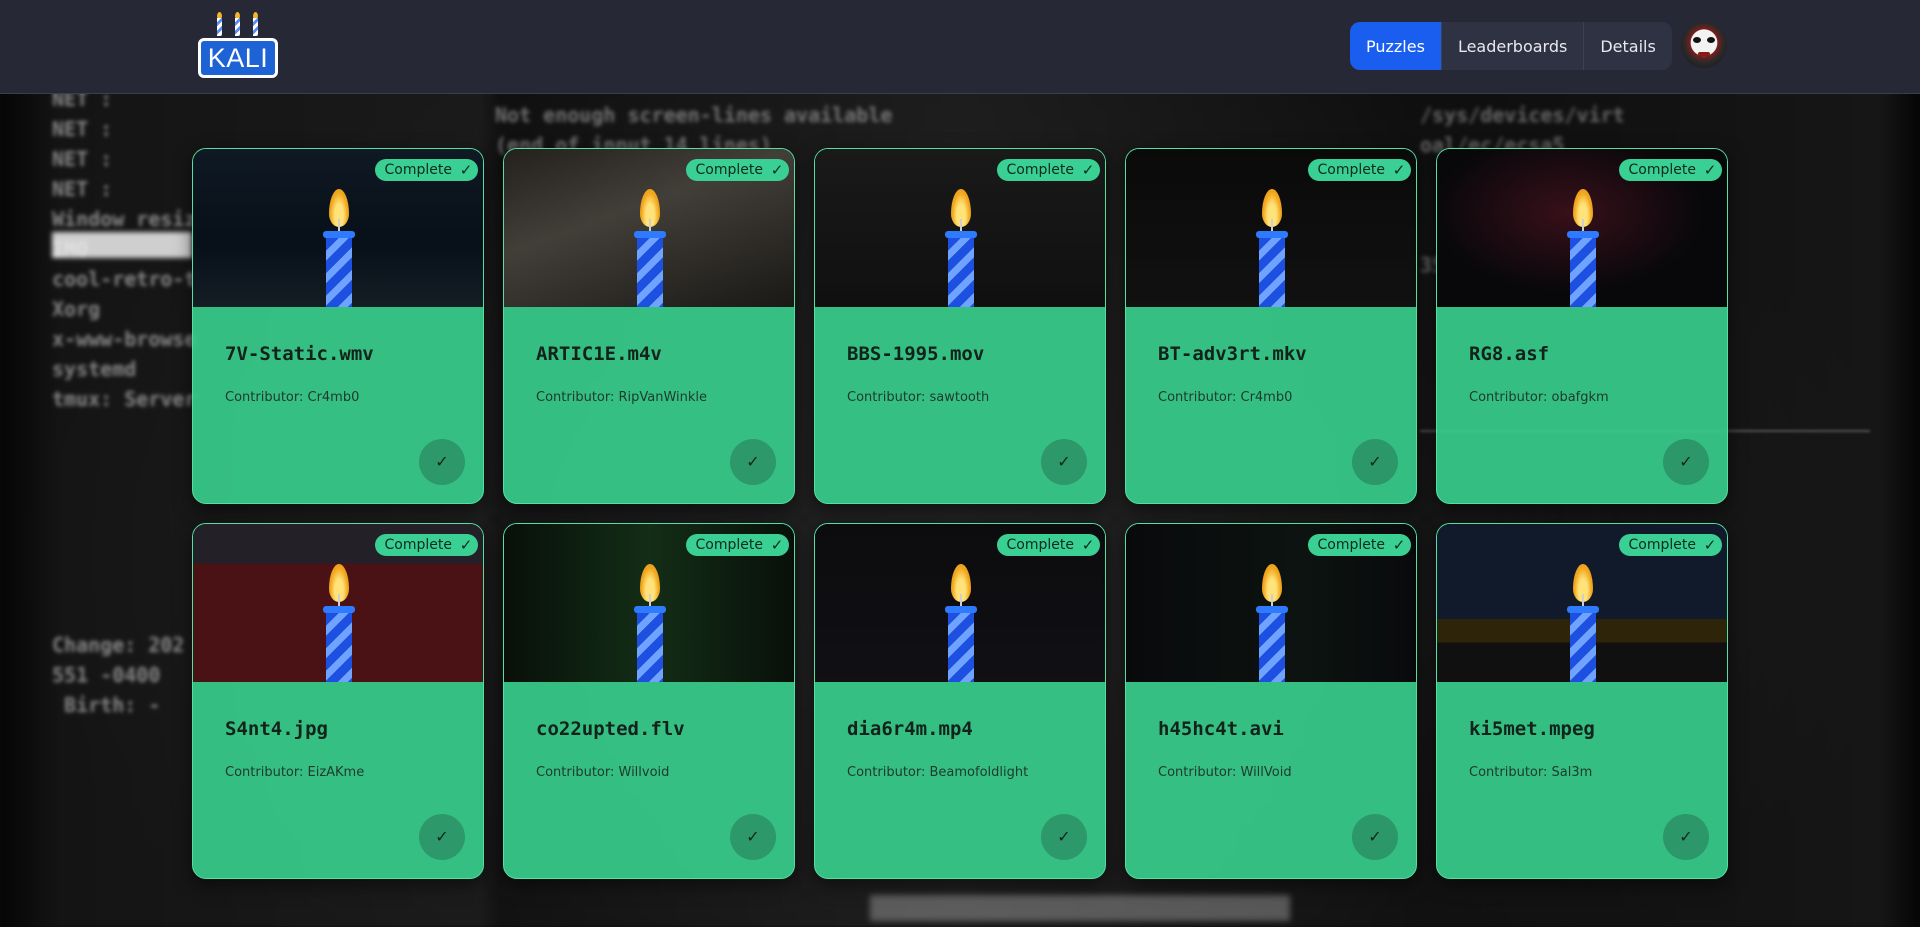 The width and height of the screenshot is (1920, 927). What do you see at coordinates (622, 397) in the screenshot?
I see `card-contributor: Contributor: RipVanWinkle` at bounding box center [622, 397].